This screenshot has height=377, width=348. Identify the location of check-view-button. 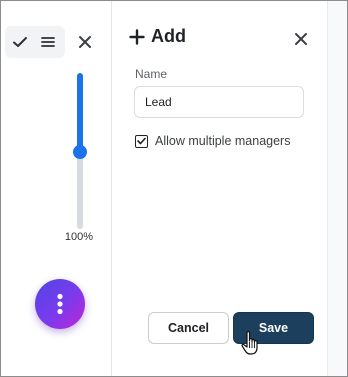
(20, 42).